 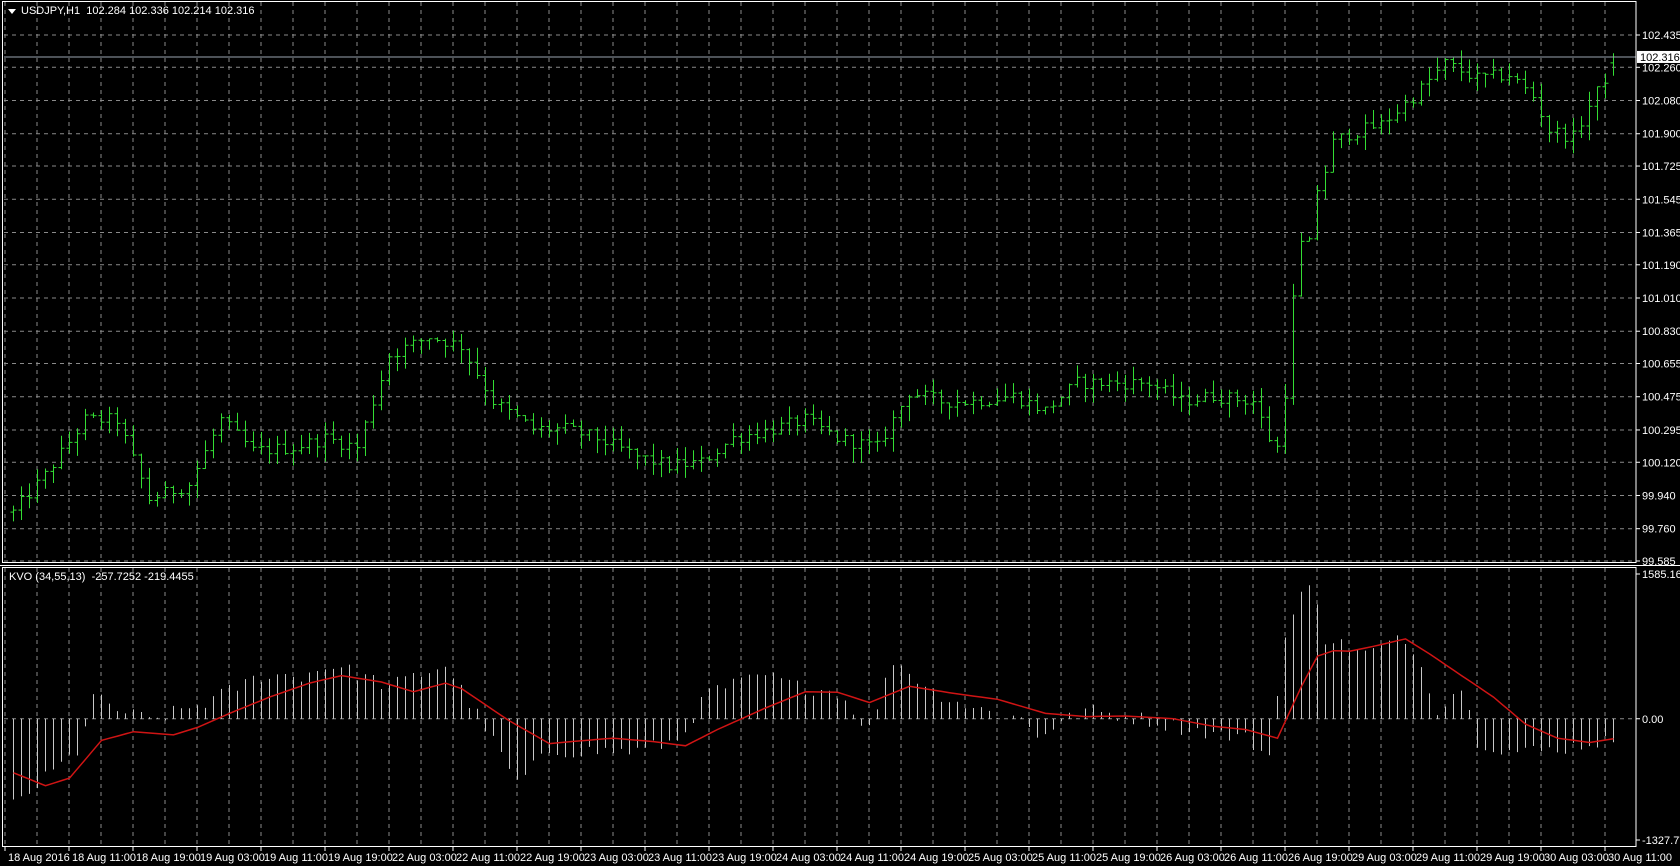 What do you see at coordinates (872, 858) in the screenshot?
I see `time-tick-label: 24 Aug 11:00` at bounding box center [872, 858].